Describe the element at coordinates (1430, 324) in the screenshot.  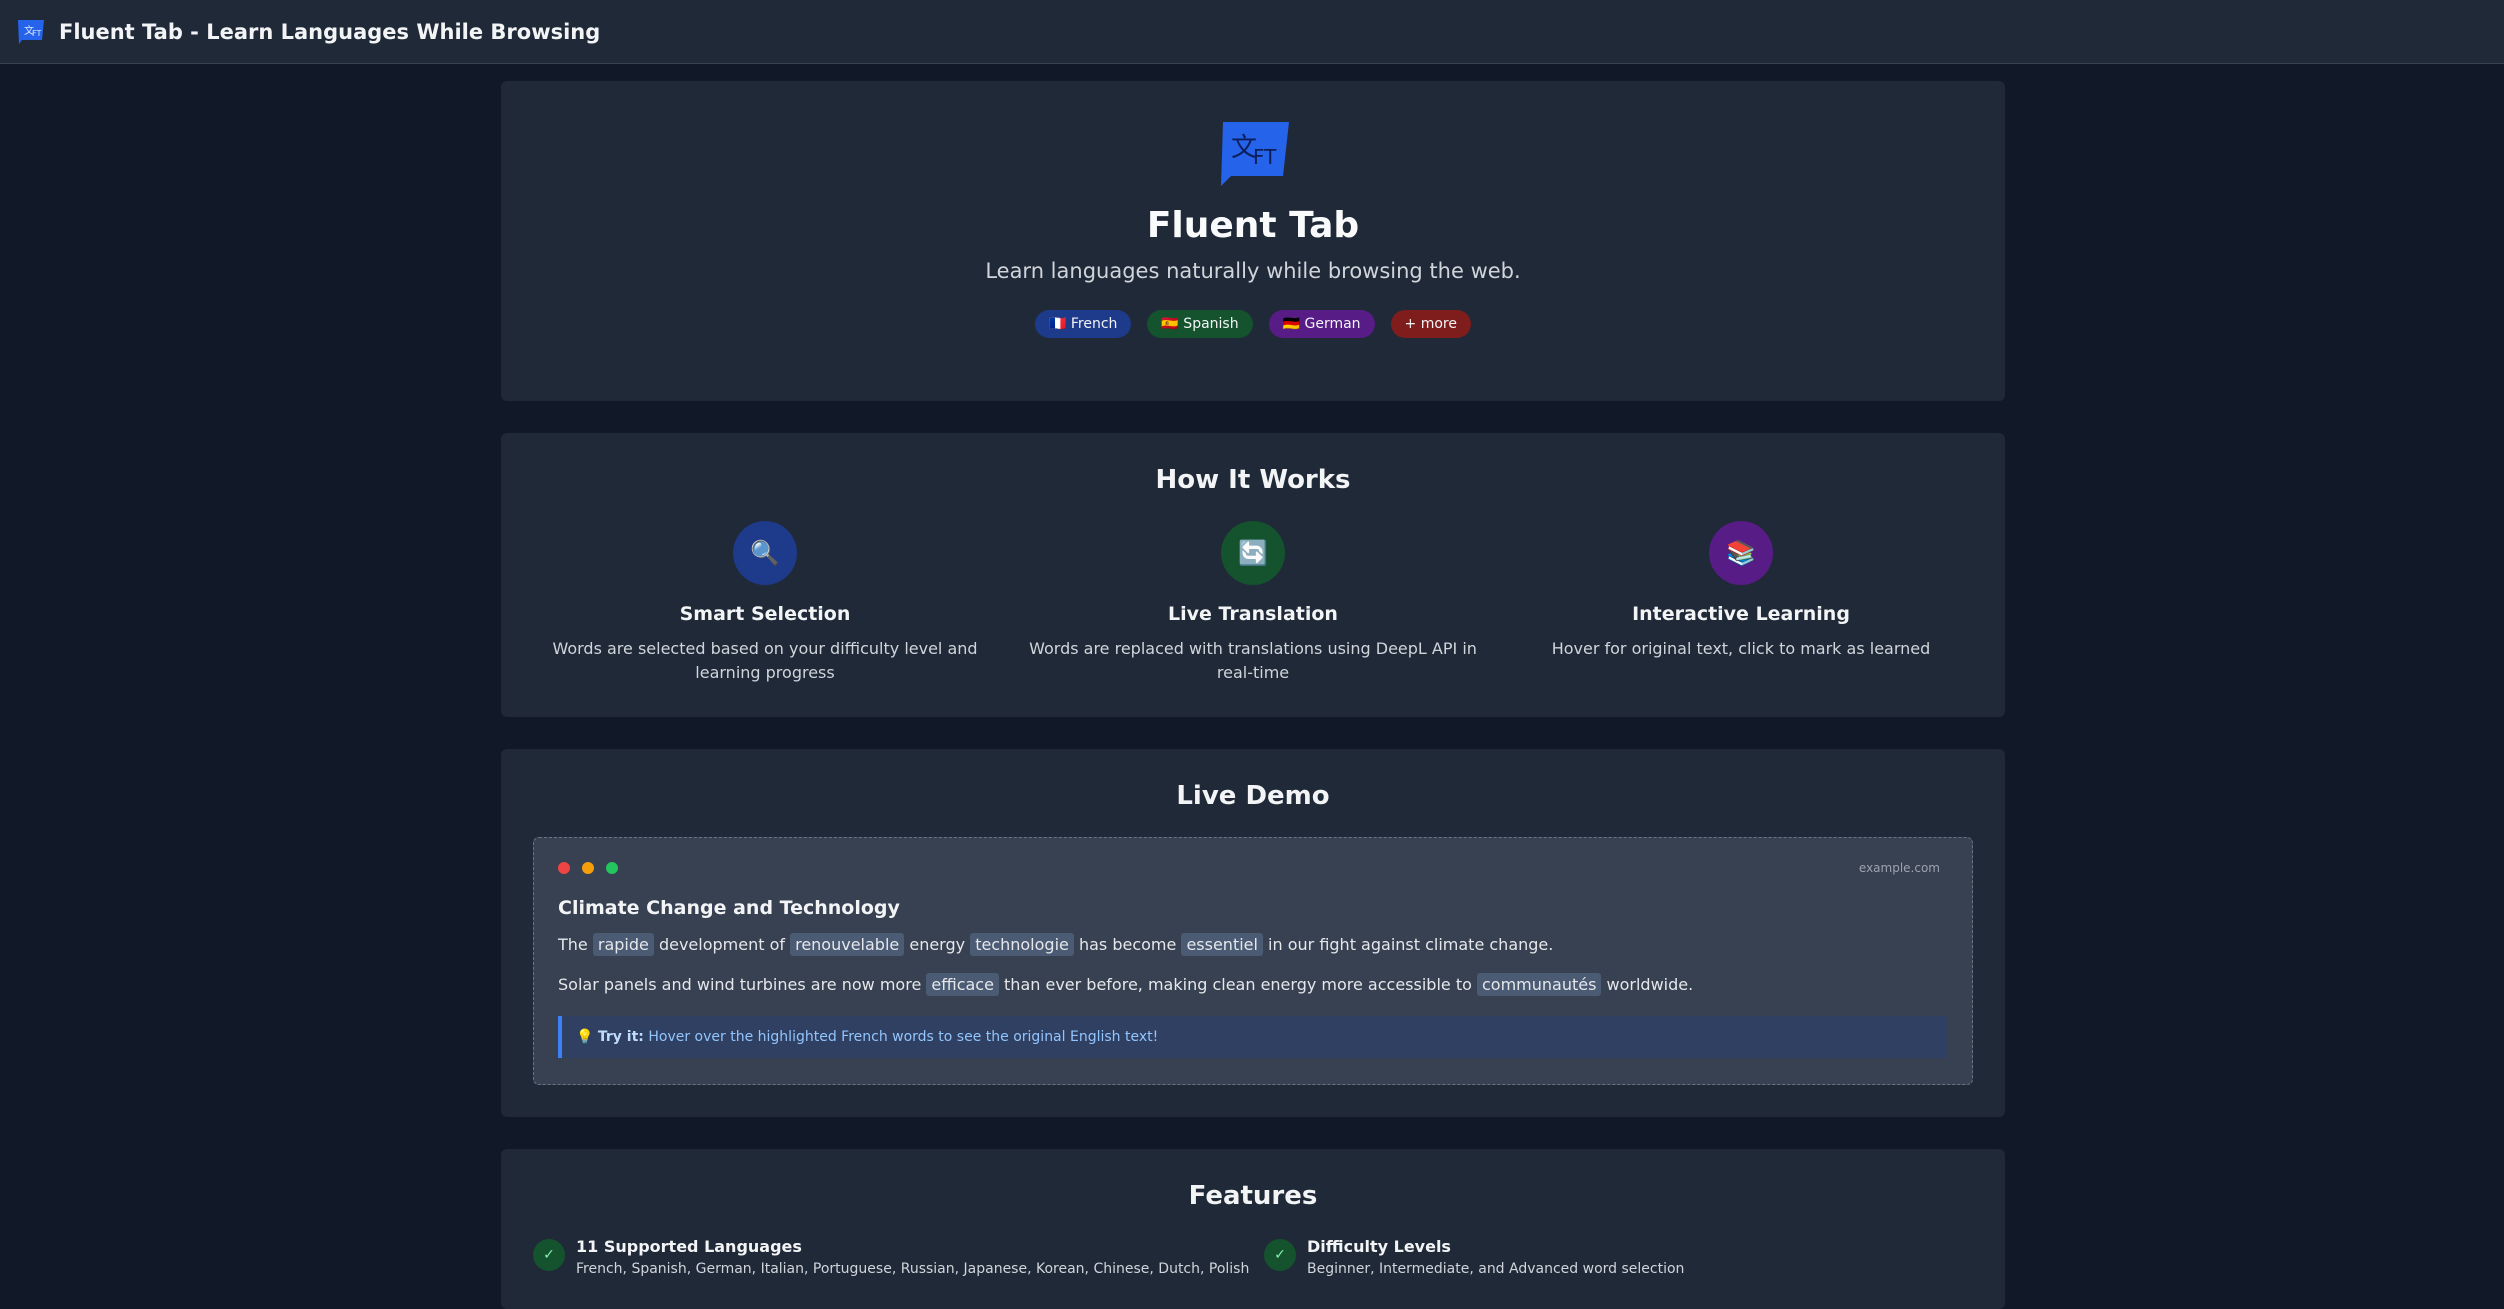
I see `badge-more: + more` at that location.